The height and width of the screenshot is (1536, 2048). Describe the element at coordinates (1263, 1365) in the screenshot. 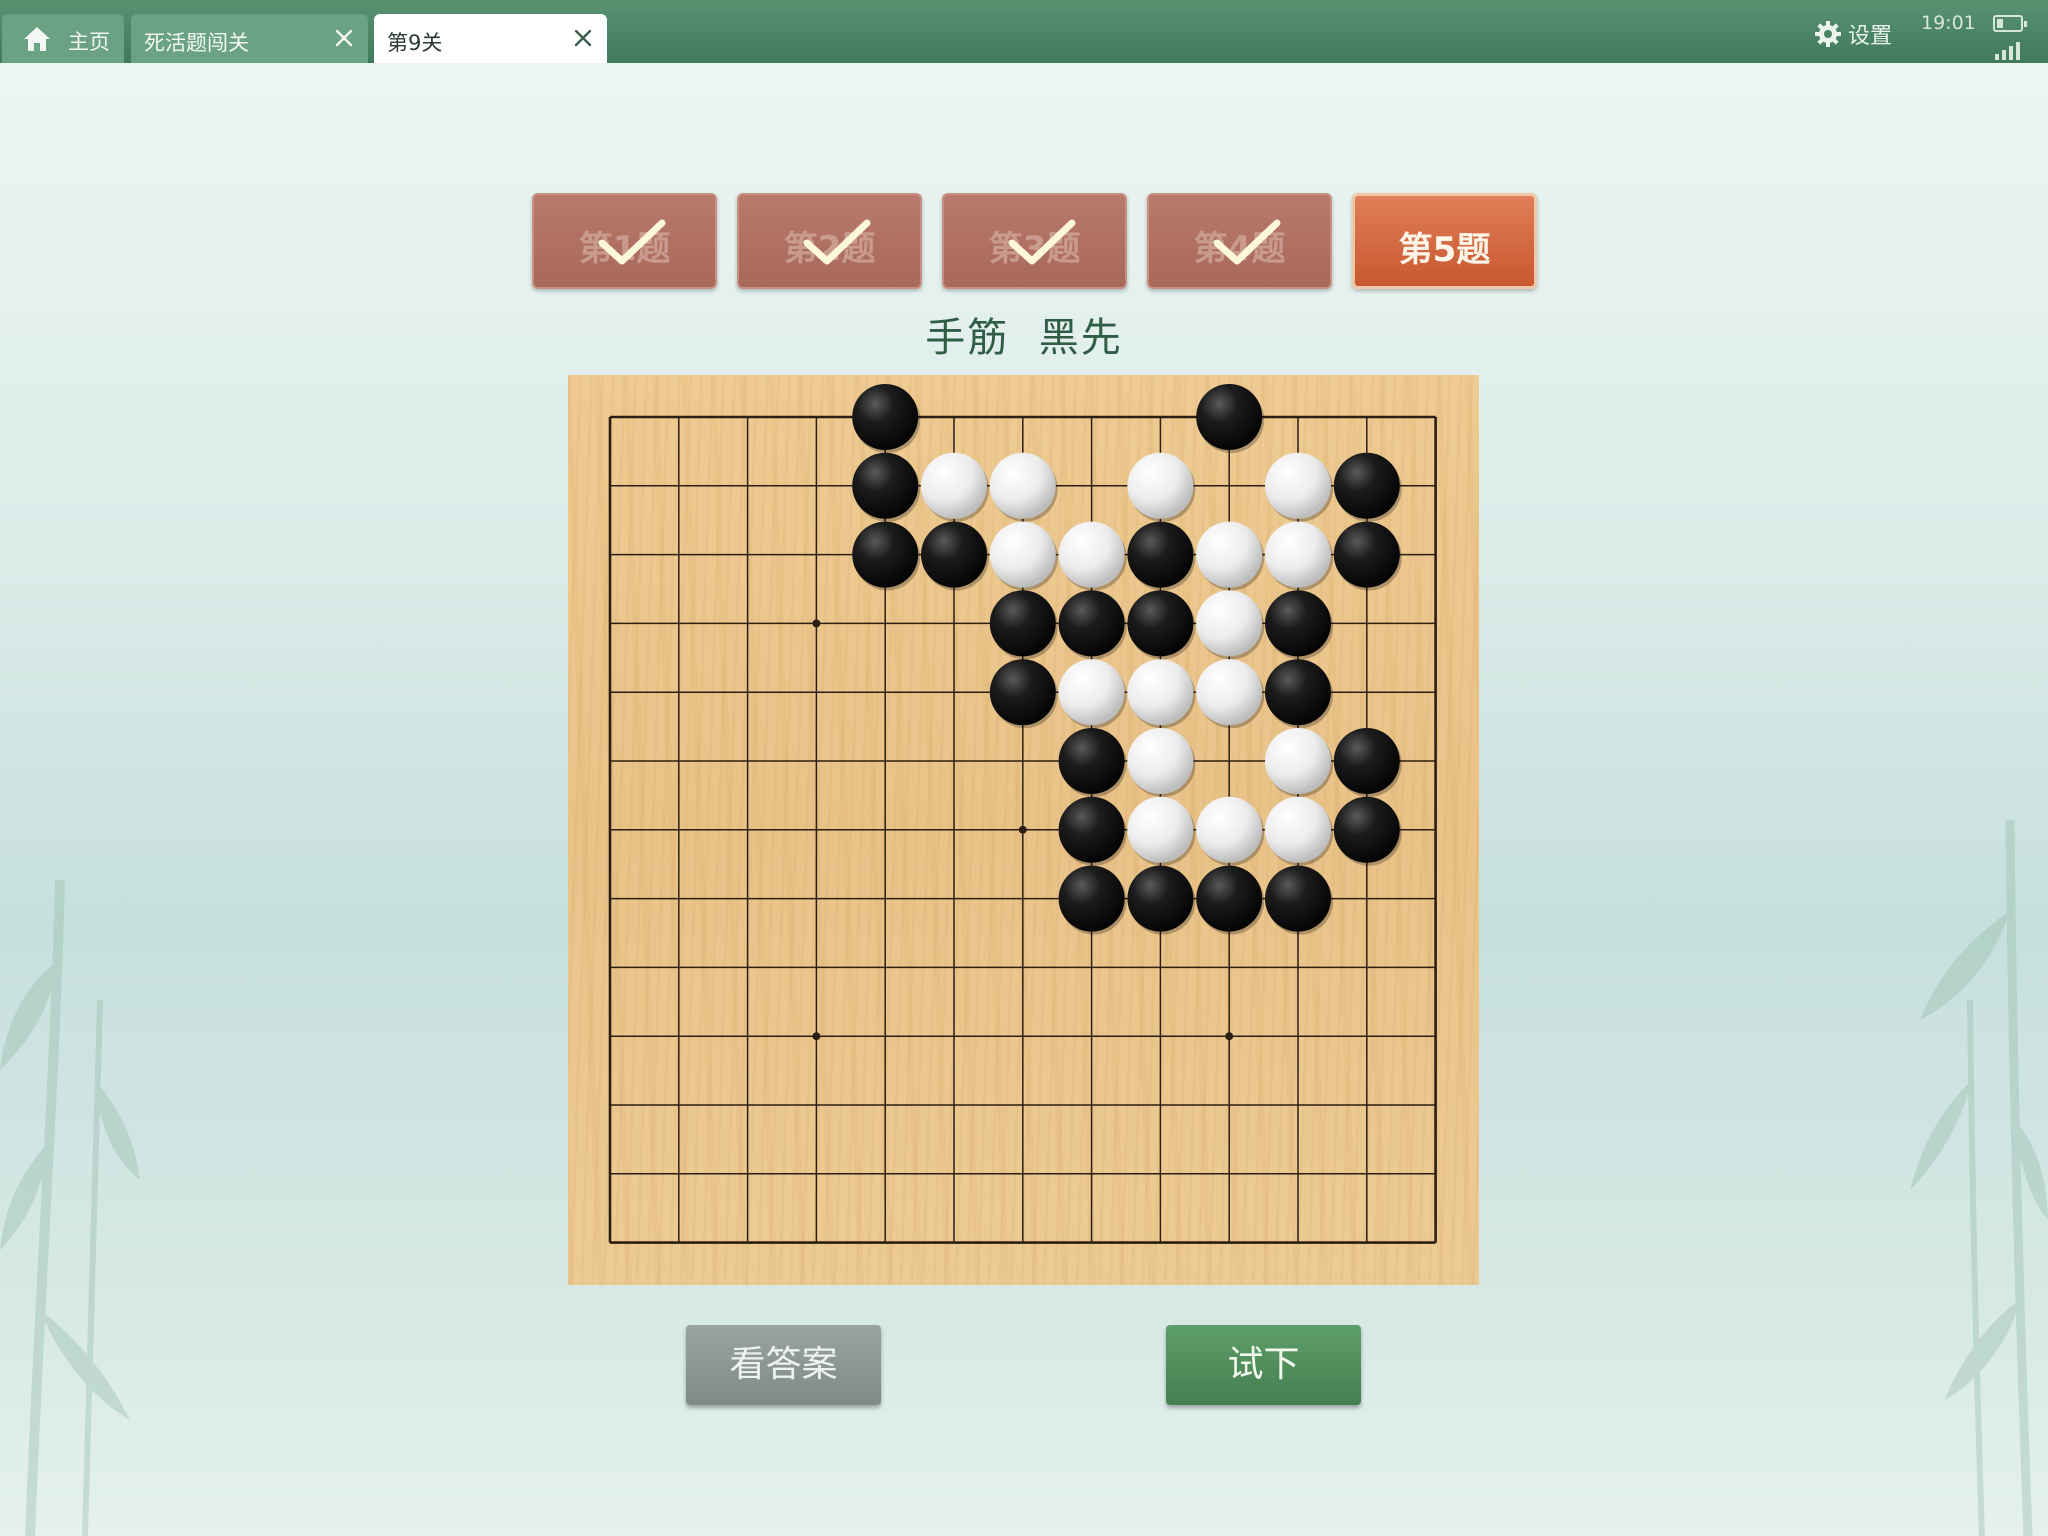

I see `try-move-button: 试下` at that location.